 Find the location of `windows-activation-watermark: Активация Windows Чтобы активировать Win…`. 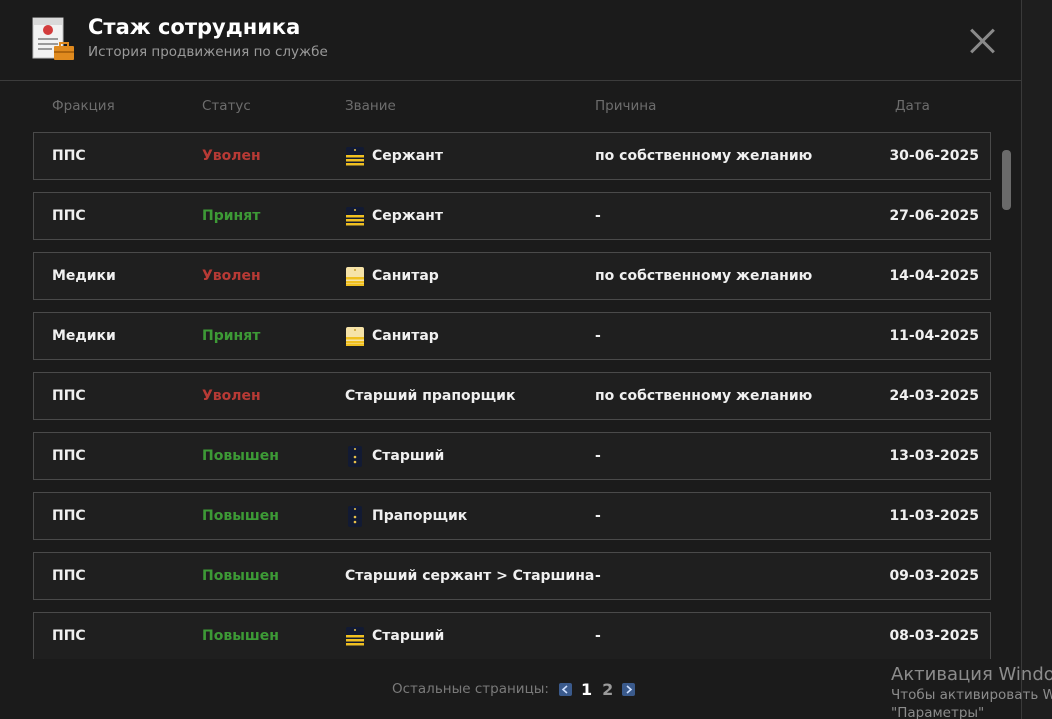

windows-activation-watermark: Активация Windows Чтобы активировать Win… is located at coordinates (971, 691).